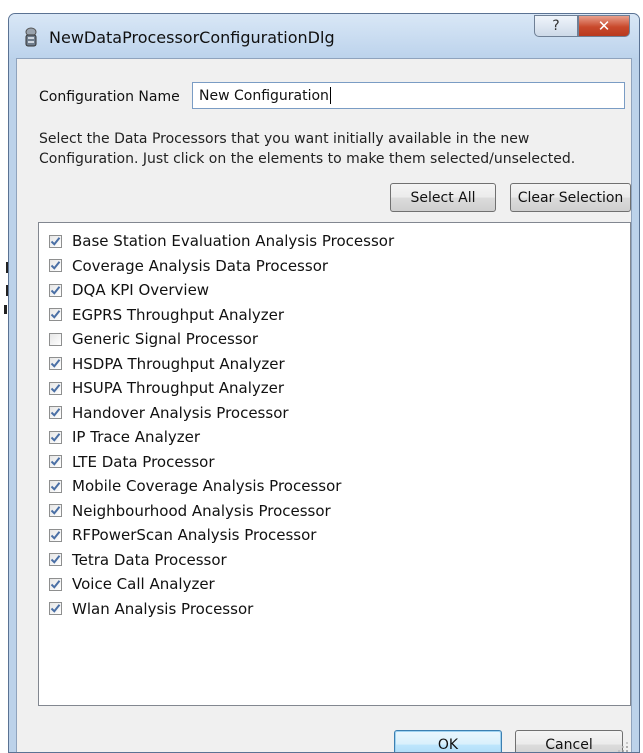 The width and height of the screenshot is (643, 753). Describe the element at coordinates (623, 745) in the screenshot. I see `resize-grip-icon` at that location.